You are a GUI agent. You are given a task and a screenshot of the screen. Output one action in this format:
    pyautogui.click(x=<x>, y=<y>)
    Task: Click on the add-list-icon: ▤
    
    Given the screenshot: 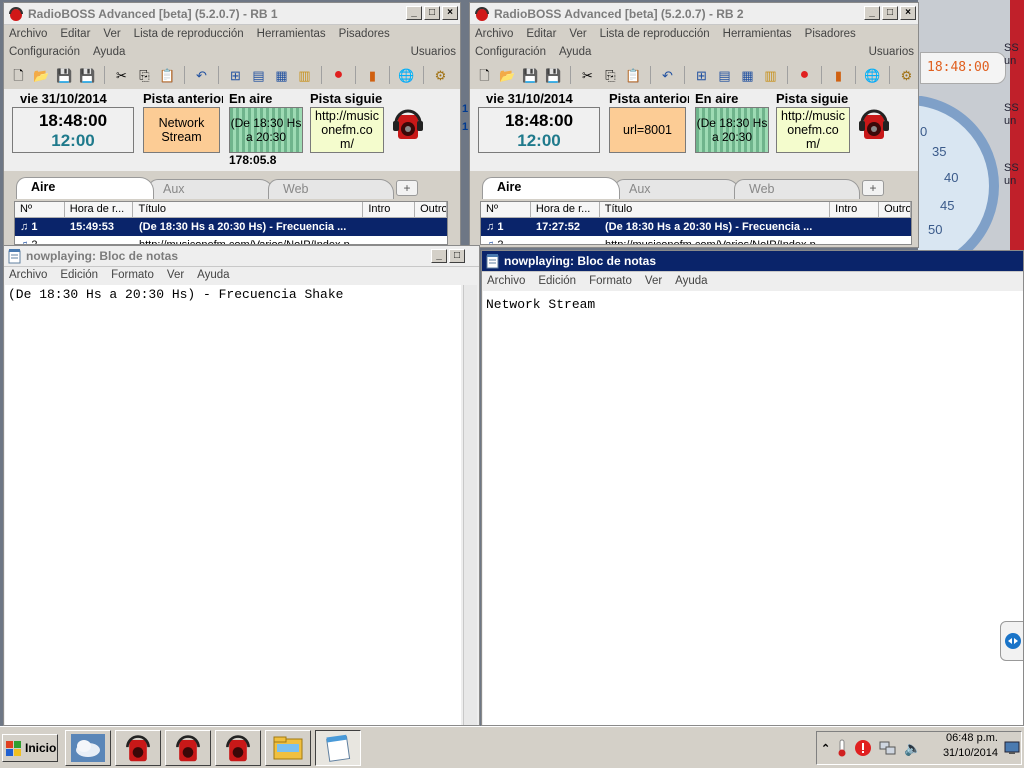 What is the action you would take?
    pyautogui.click(x=258, y=75)
    